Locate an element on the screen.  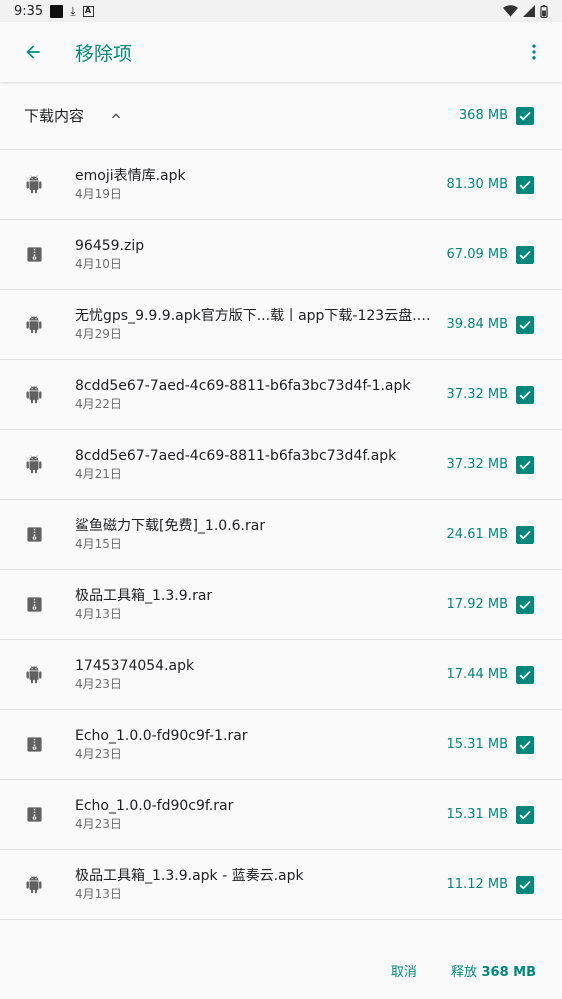
file-row: Echo_1.0.0-fd90c9f-1.rar 4月23日 15.31 MB is located at coordinates (281, 745).